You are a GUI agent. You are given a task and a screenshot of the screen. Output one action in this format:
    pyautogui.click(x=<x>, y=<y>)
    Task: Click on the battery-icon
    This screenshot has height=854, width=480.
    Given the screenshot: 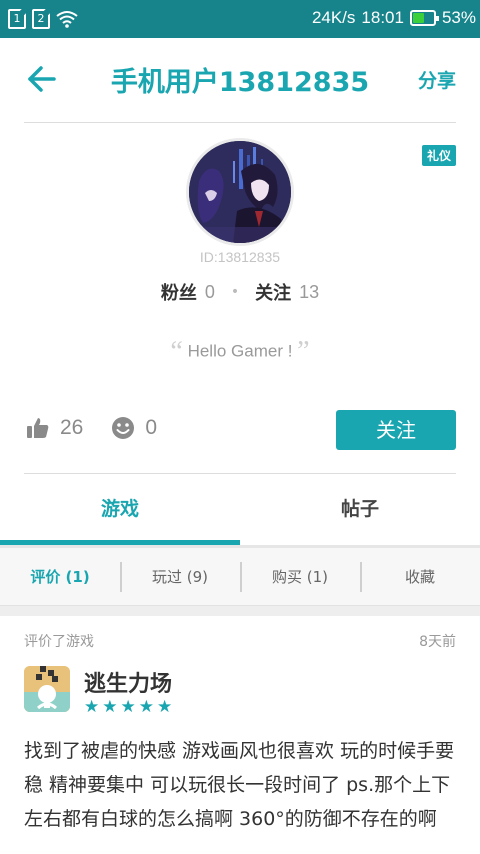 What is the action you would take?
    pyautogui.click(x=424, y=18)
    